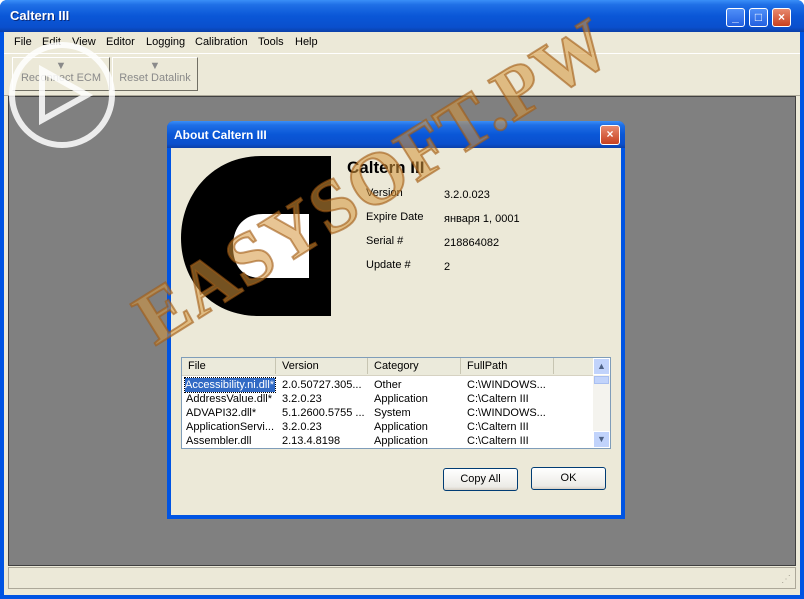 The width and height of the screenshot is (804, 599). Describe the element at coordinates (221, 413) in the screenshot. I see `cell-file: ADVAPI32.dll*` at that location.